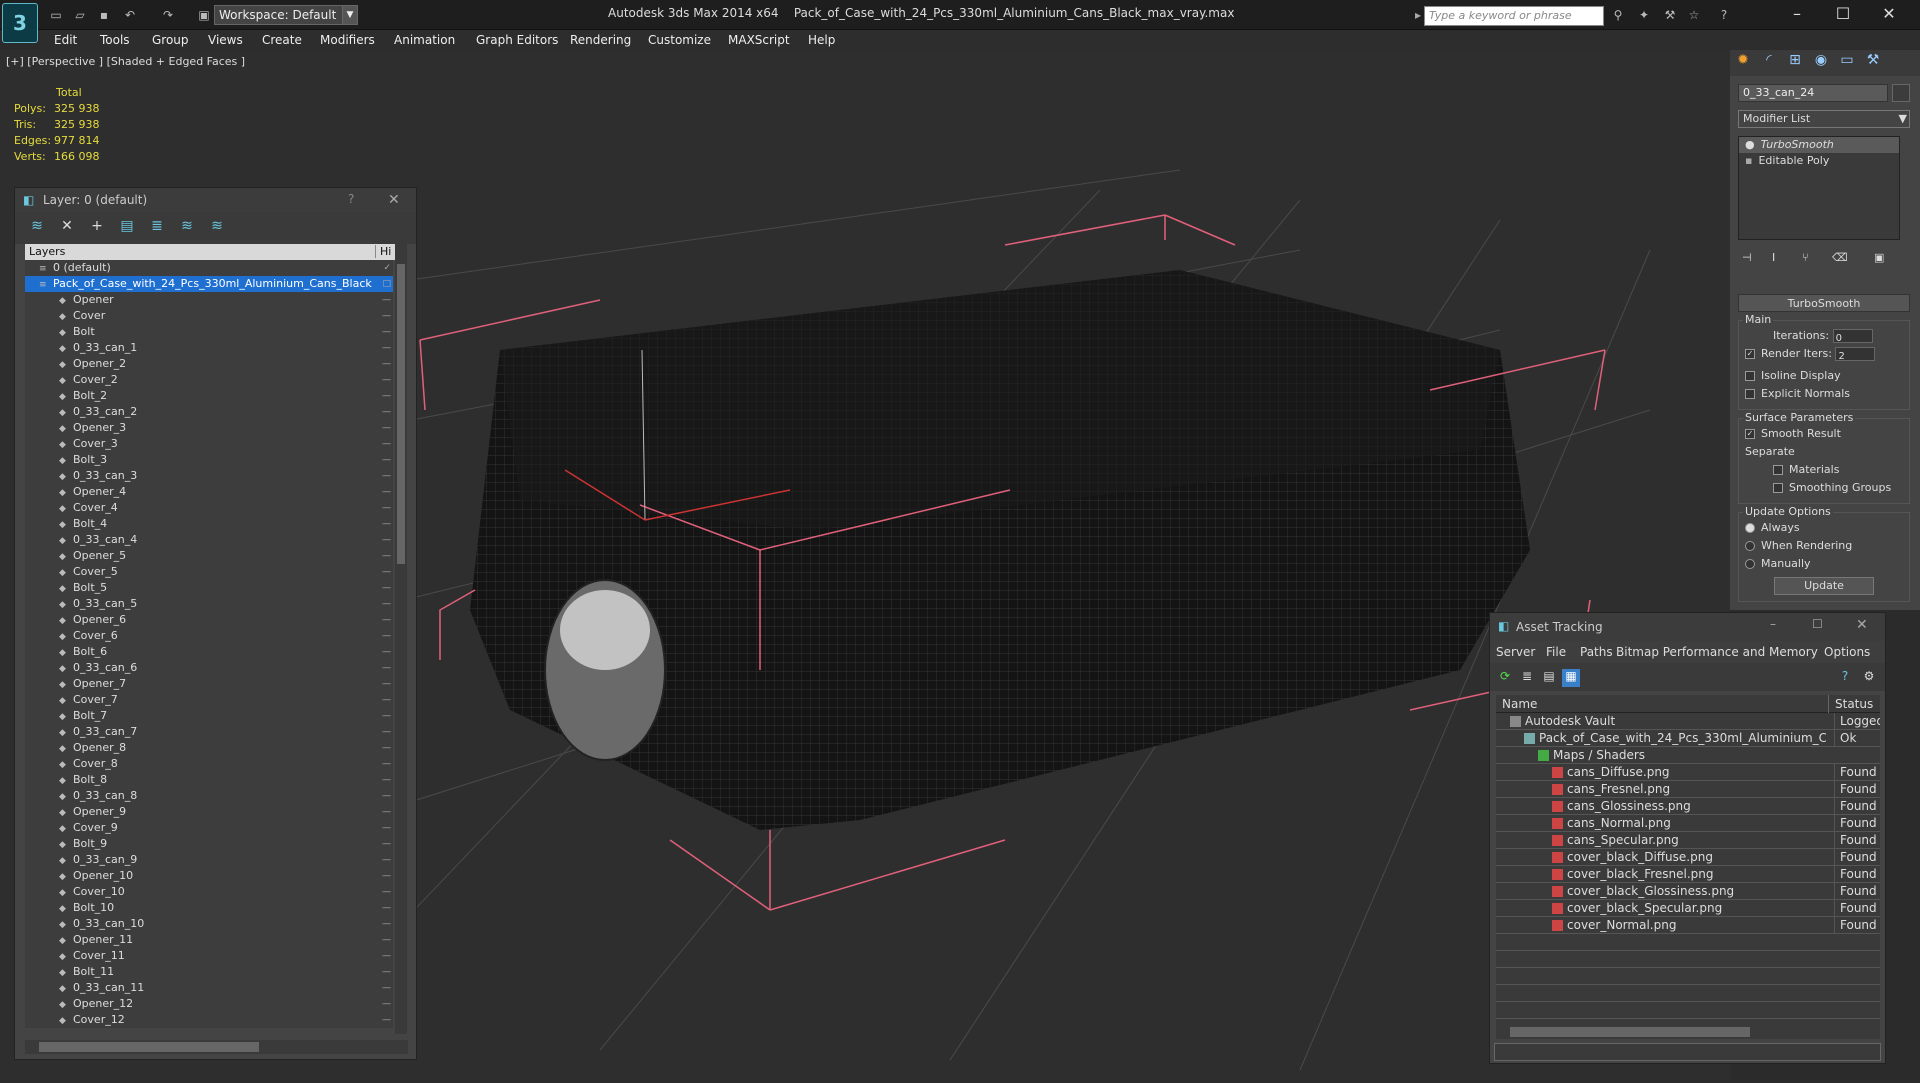 The width and height of the screenshot is (1920, 1083). I want to click on layer-object-row: ◆ Cover_5 —, so click(209, 572).